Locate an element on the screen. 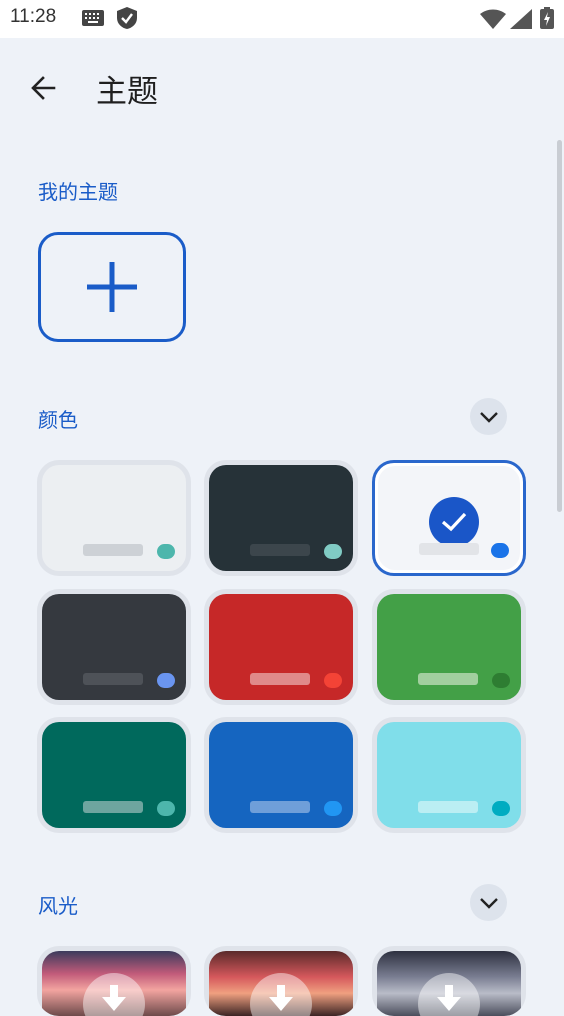 This screenshot has width=564, height=1016. wifi-icon is located at coordinates (493, 21).